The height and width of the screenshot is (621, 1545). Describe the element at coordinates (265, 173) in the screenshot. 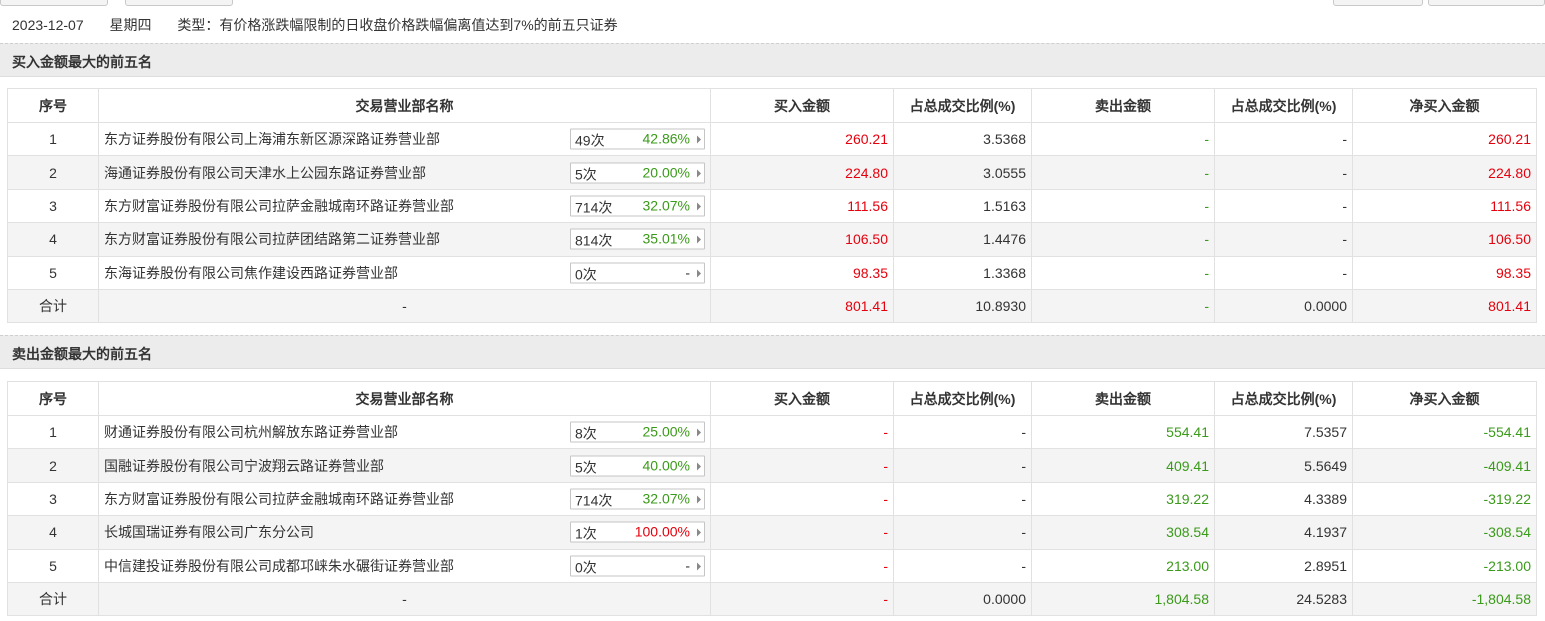

I see `broker-name: 海通证券股份有限公司天津水上公园东路证券营业部` at that location.